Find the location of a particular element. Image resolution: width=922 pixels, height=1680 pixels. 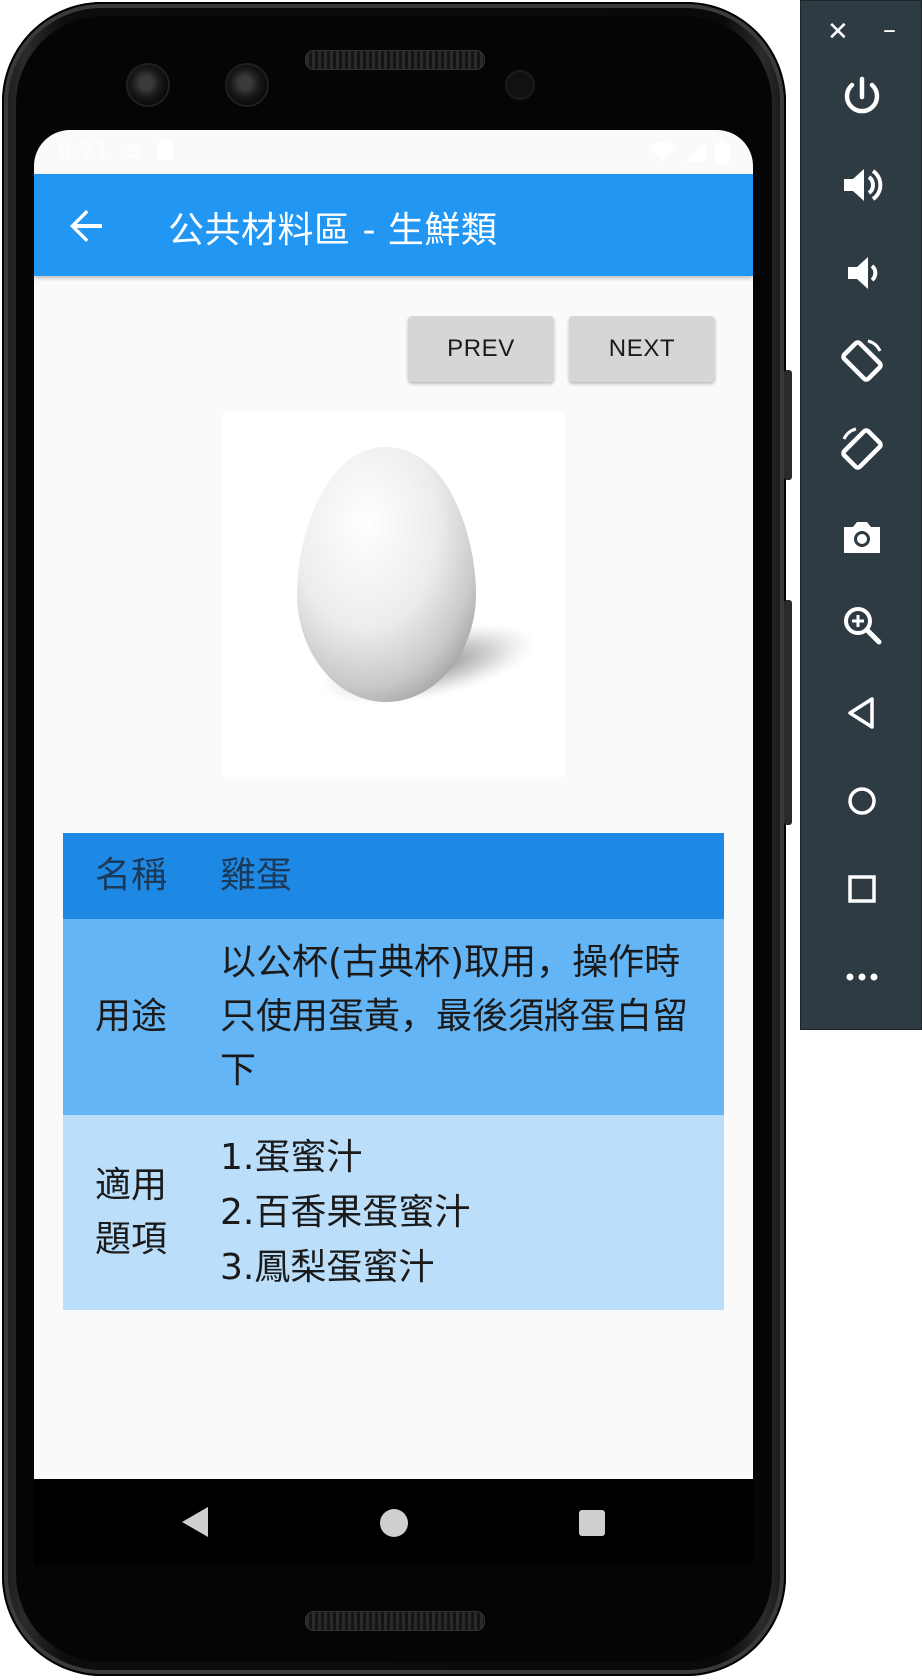

name-value: 雞蛋 is located at coordinates (256, 875).